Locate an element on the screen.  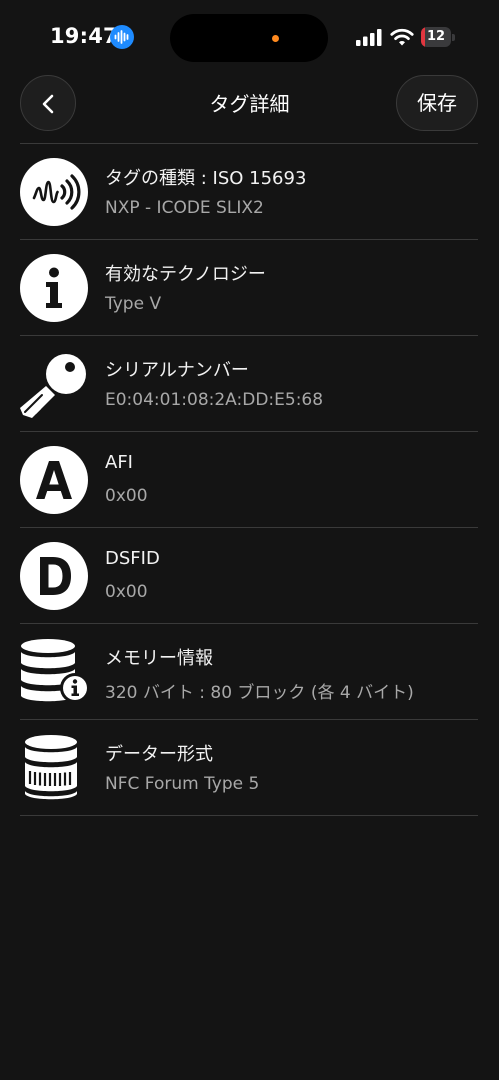
row-title: メモリー情報 is located at coordinates (159, 658).